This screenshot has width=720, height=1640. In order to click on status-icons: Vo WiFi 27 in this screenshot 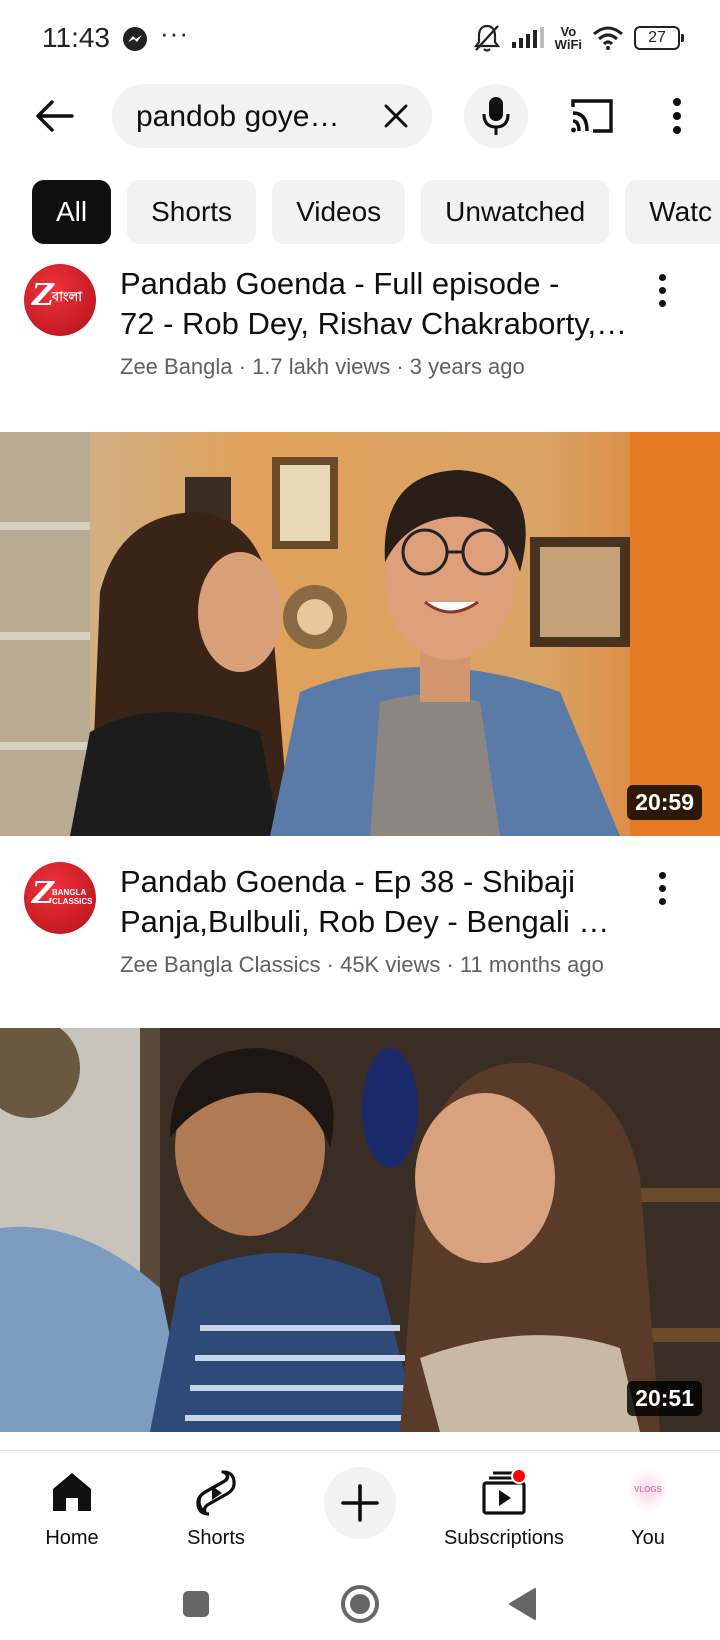, I will do `click(578, 38)`.